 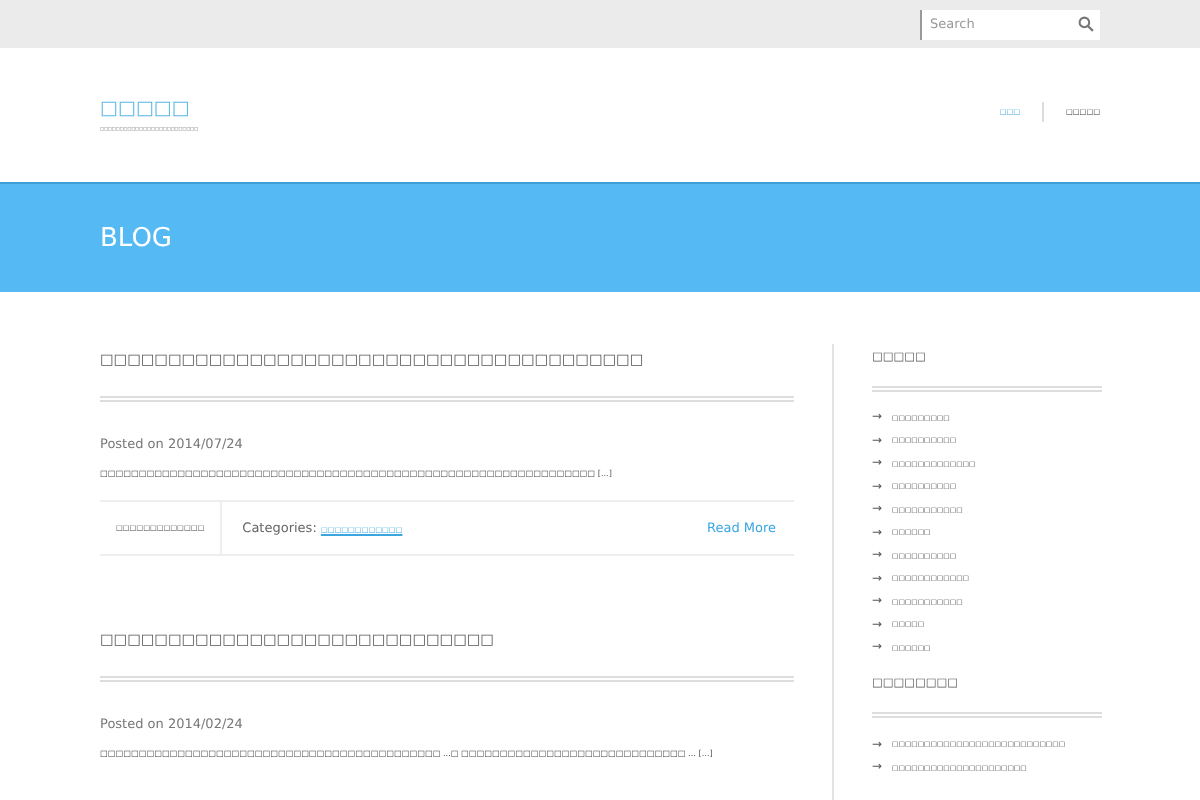 I want to click on search-icon, so click(x=1086, y=24).